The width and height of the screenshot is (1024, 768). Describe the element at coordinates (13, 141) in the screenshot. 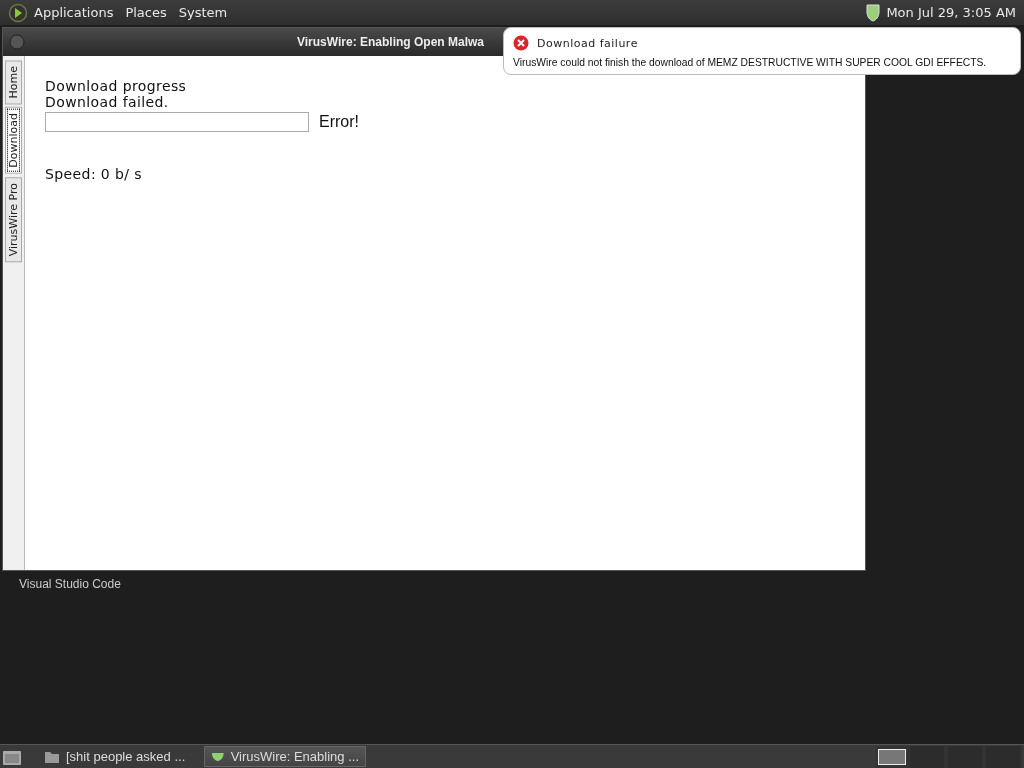

I see `tab: Download` at that location.